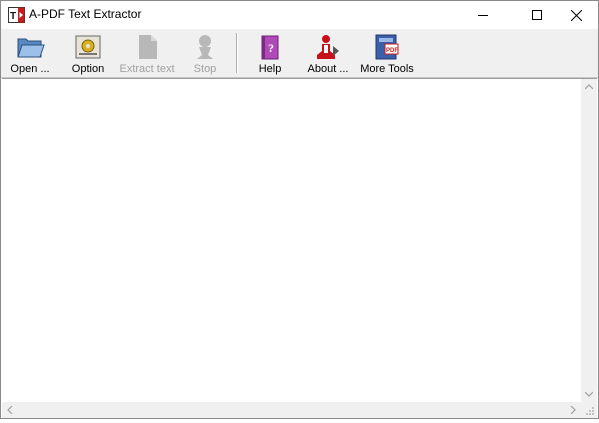 The width and height of the screenshot is (599, 423). Describe the element at coordinates (148, 47) in the screenshot. I see `extract-page-icon` at that location.